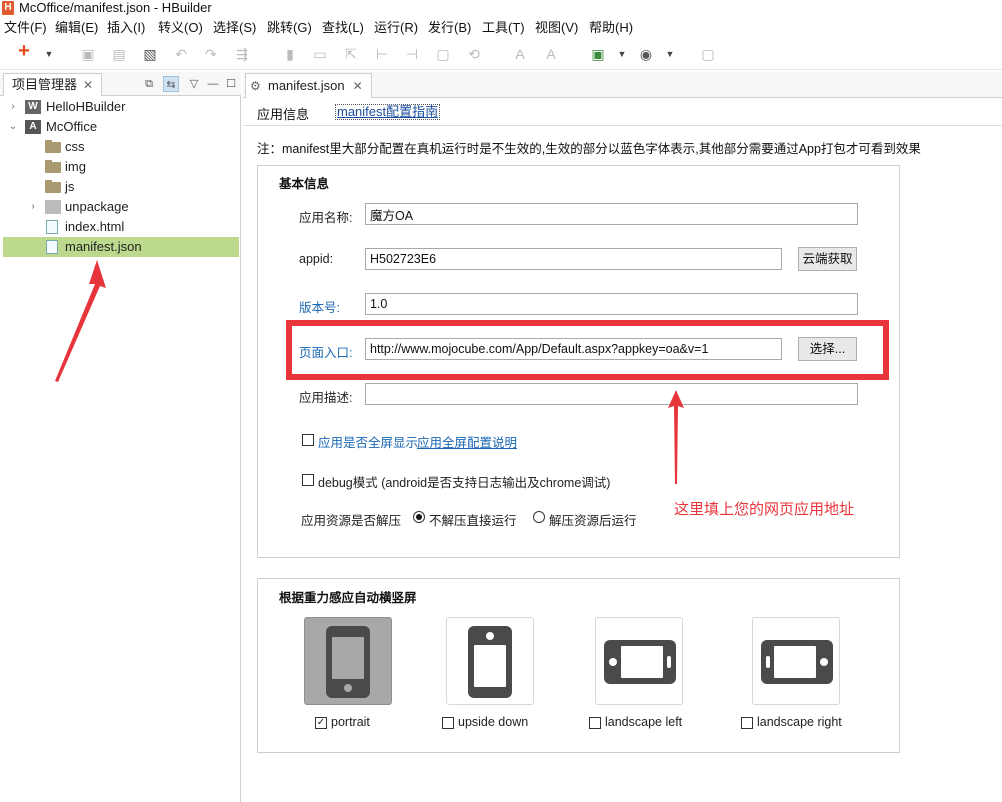  I want to click on tree-item-index-html: index.html, so click(121, 227).